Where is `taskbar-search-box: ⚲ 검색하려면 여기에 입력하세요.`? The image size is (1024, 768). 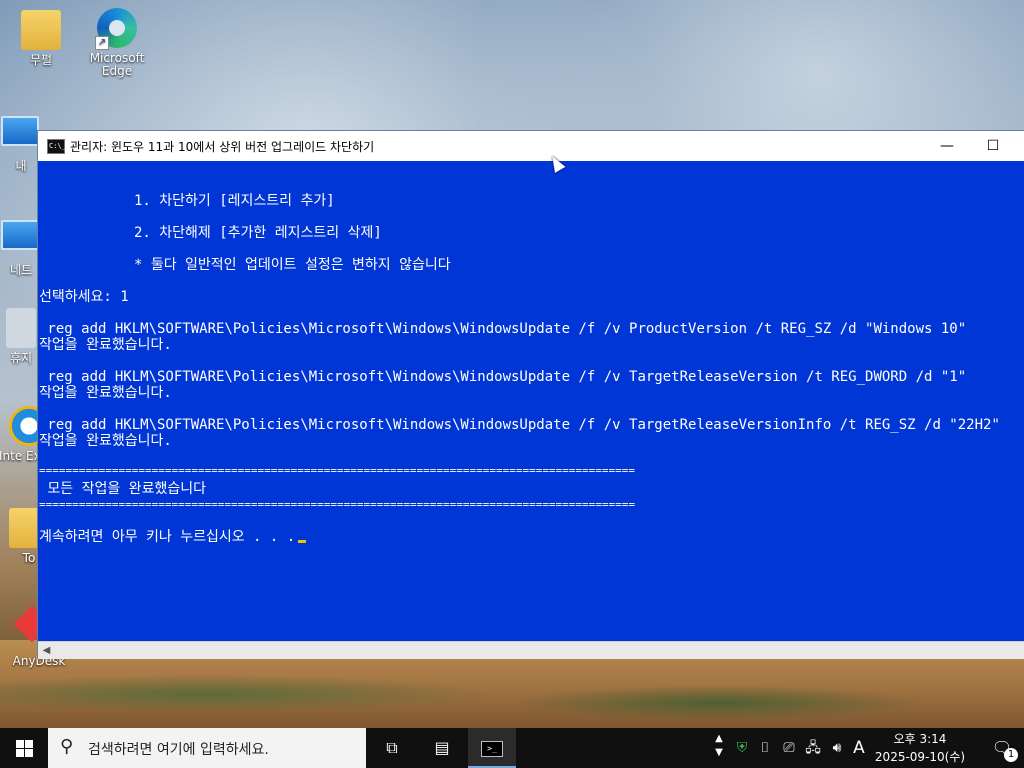 taskbar-search-box: ⚲ 검색하려면 여기에 입력하세요. is located at coordinates (207, 748).